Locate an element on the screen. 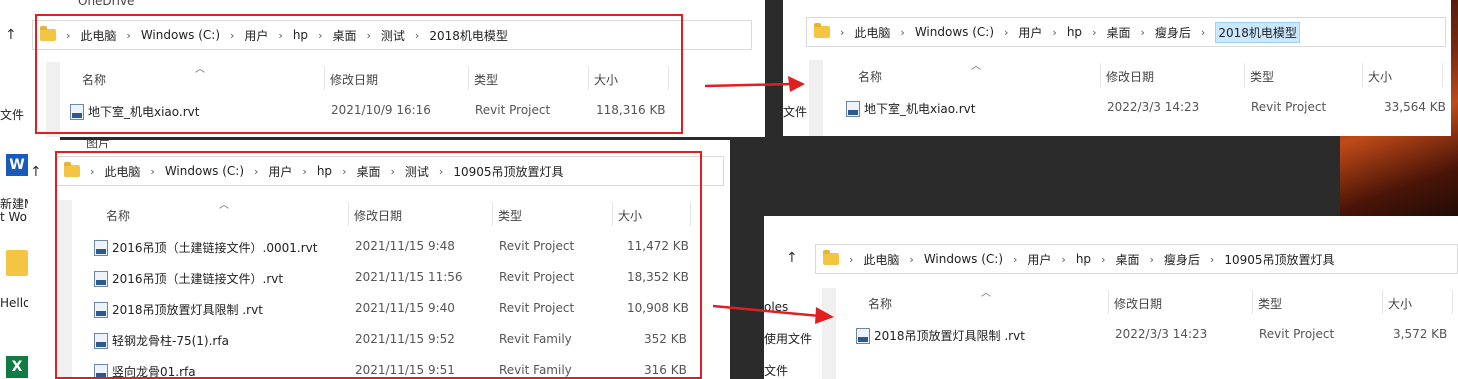 The width and height of the screenshot is (1458, 379). crumb-item: 10905吊顶放置灯具 is located at coordinates (1279, 259).